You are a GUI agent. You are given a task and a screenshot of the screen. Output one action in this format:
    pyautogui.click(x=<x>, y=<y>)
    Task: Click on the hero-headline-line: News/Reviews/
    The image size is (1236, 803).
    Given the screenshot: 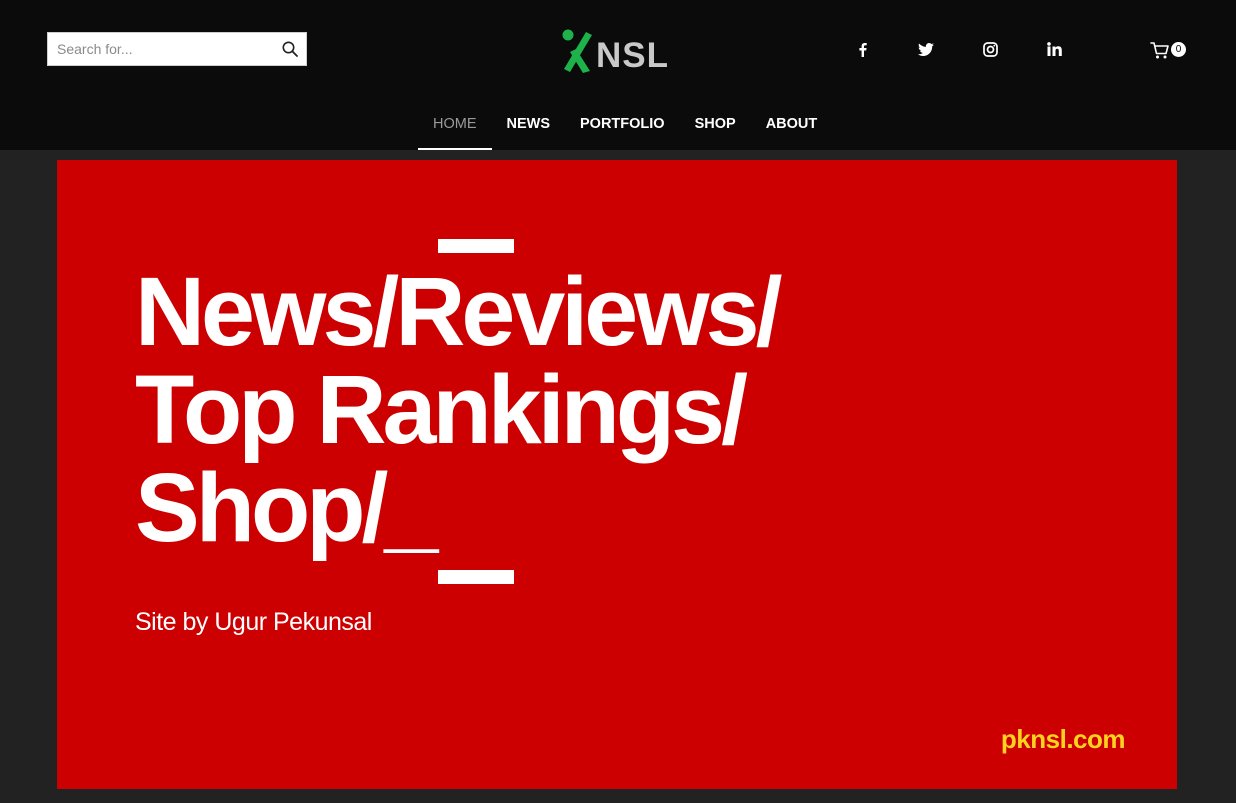 What is the action you would take?
    pyautogui.click(x=459, y=311)
    